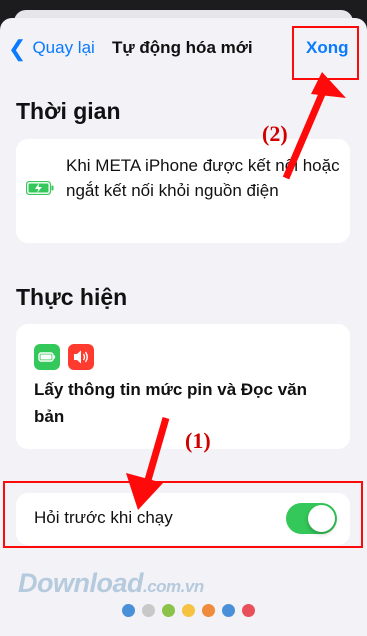 This screenshot has height=636, width=367. What do you see at coordinates (173, 586) in the screenshot?
I see `watermark-suffix: .com.vn` at bounding box center [173, 586].